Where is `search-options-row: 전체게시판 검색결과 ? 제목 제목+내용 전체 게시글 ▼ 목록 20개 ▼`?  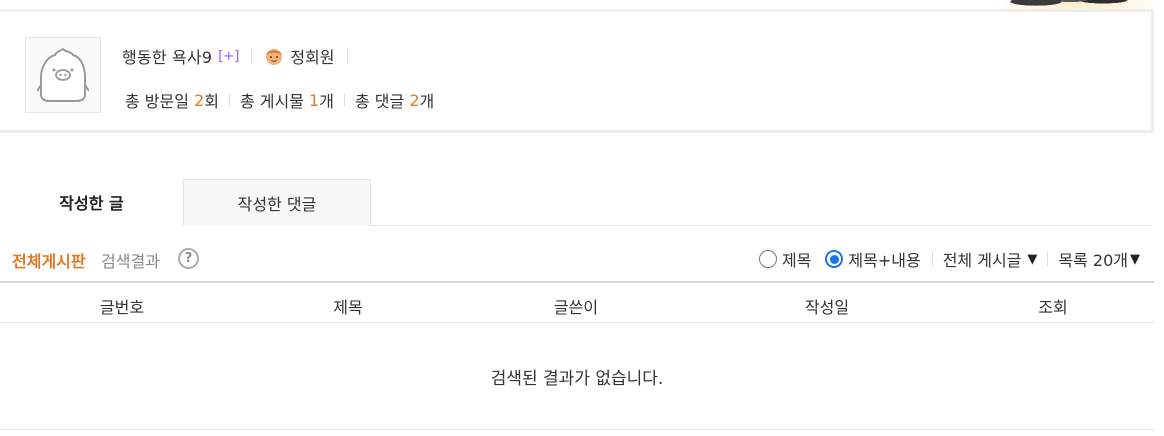
search-options-row: 전체게시판 검색결과 ? 제목 제목+내용 전체 게시글 ▼ 목록 20개 ▼ is located at coordinates (577, 259).